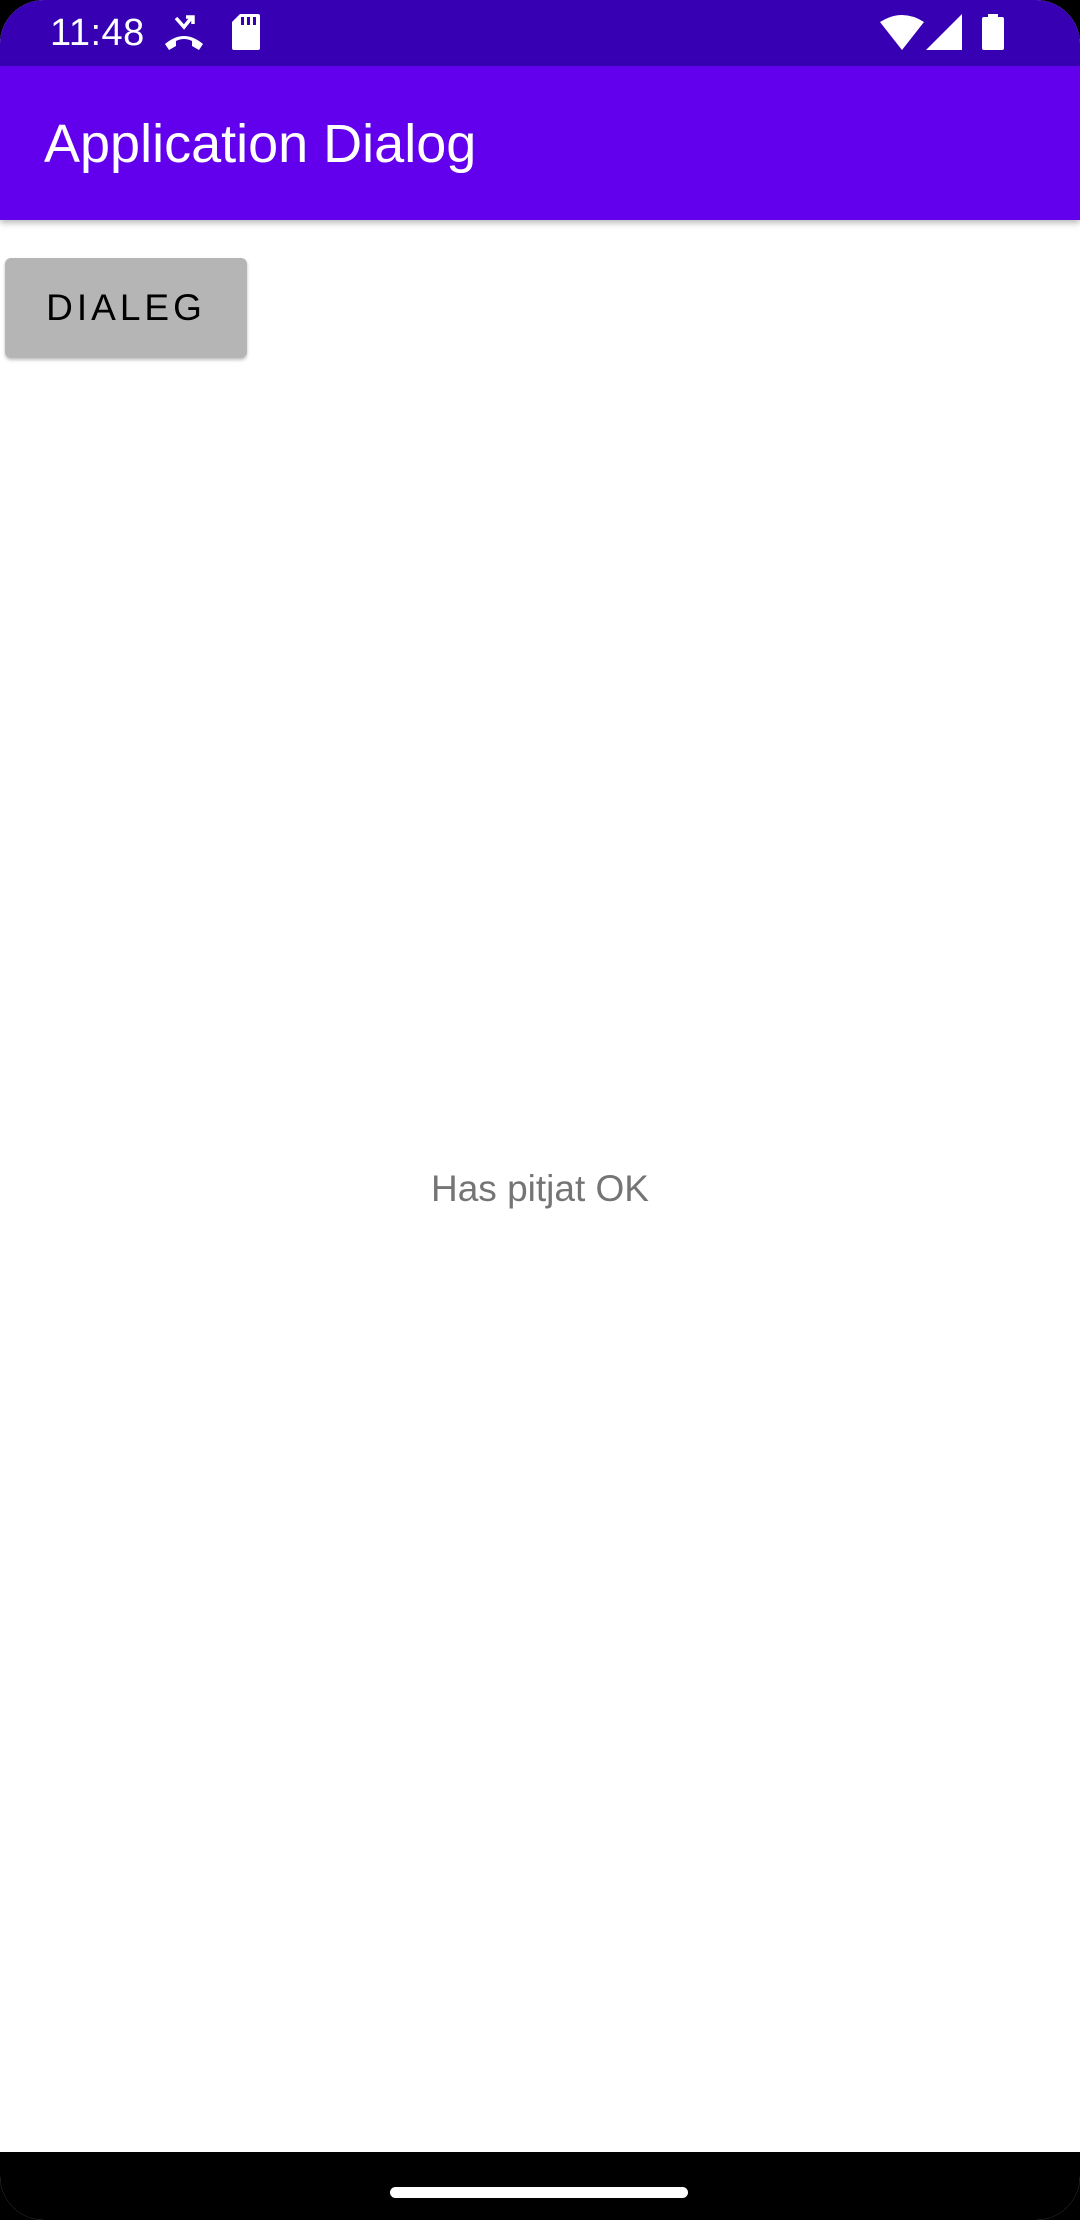 This screenshot has height=2220, width=1080. I want to click on battery-icon, so click(993, 34).